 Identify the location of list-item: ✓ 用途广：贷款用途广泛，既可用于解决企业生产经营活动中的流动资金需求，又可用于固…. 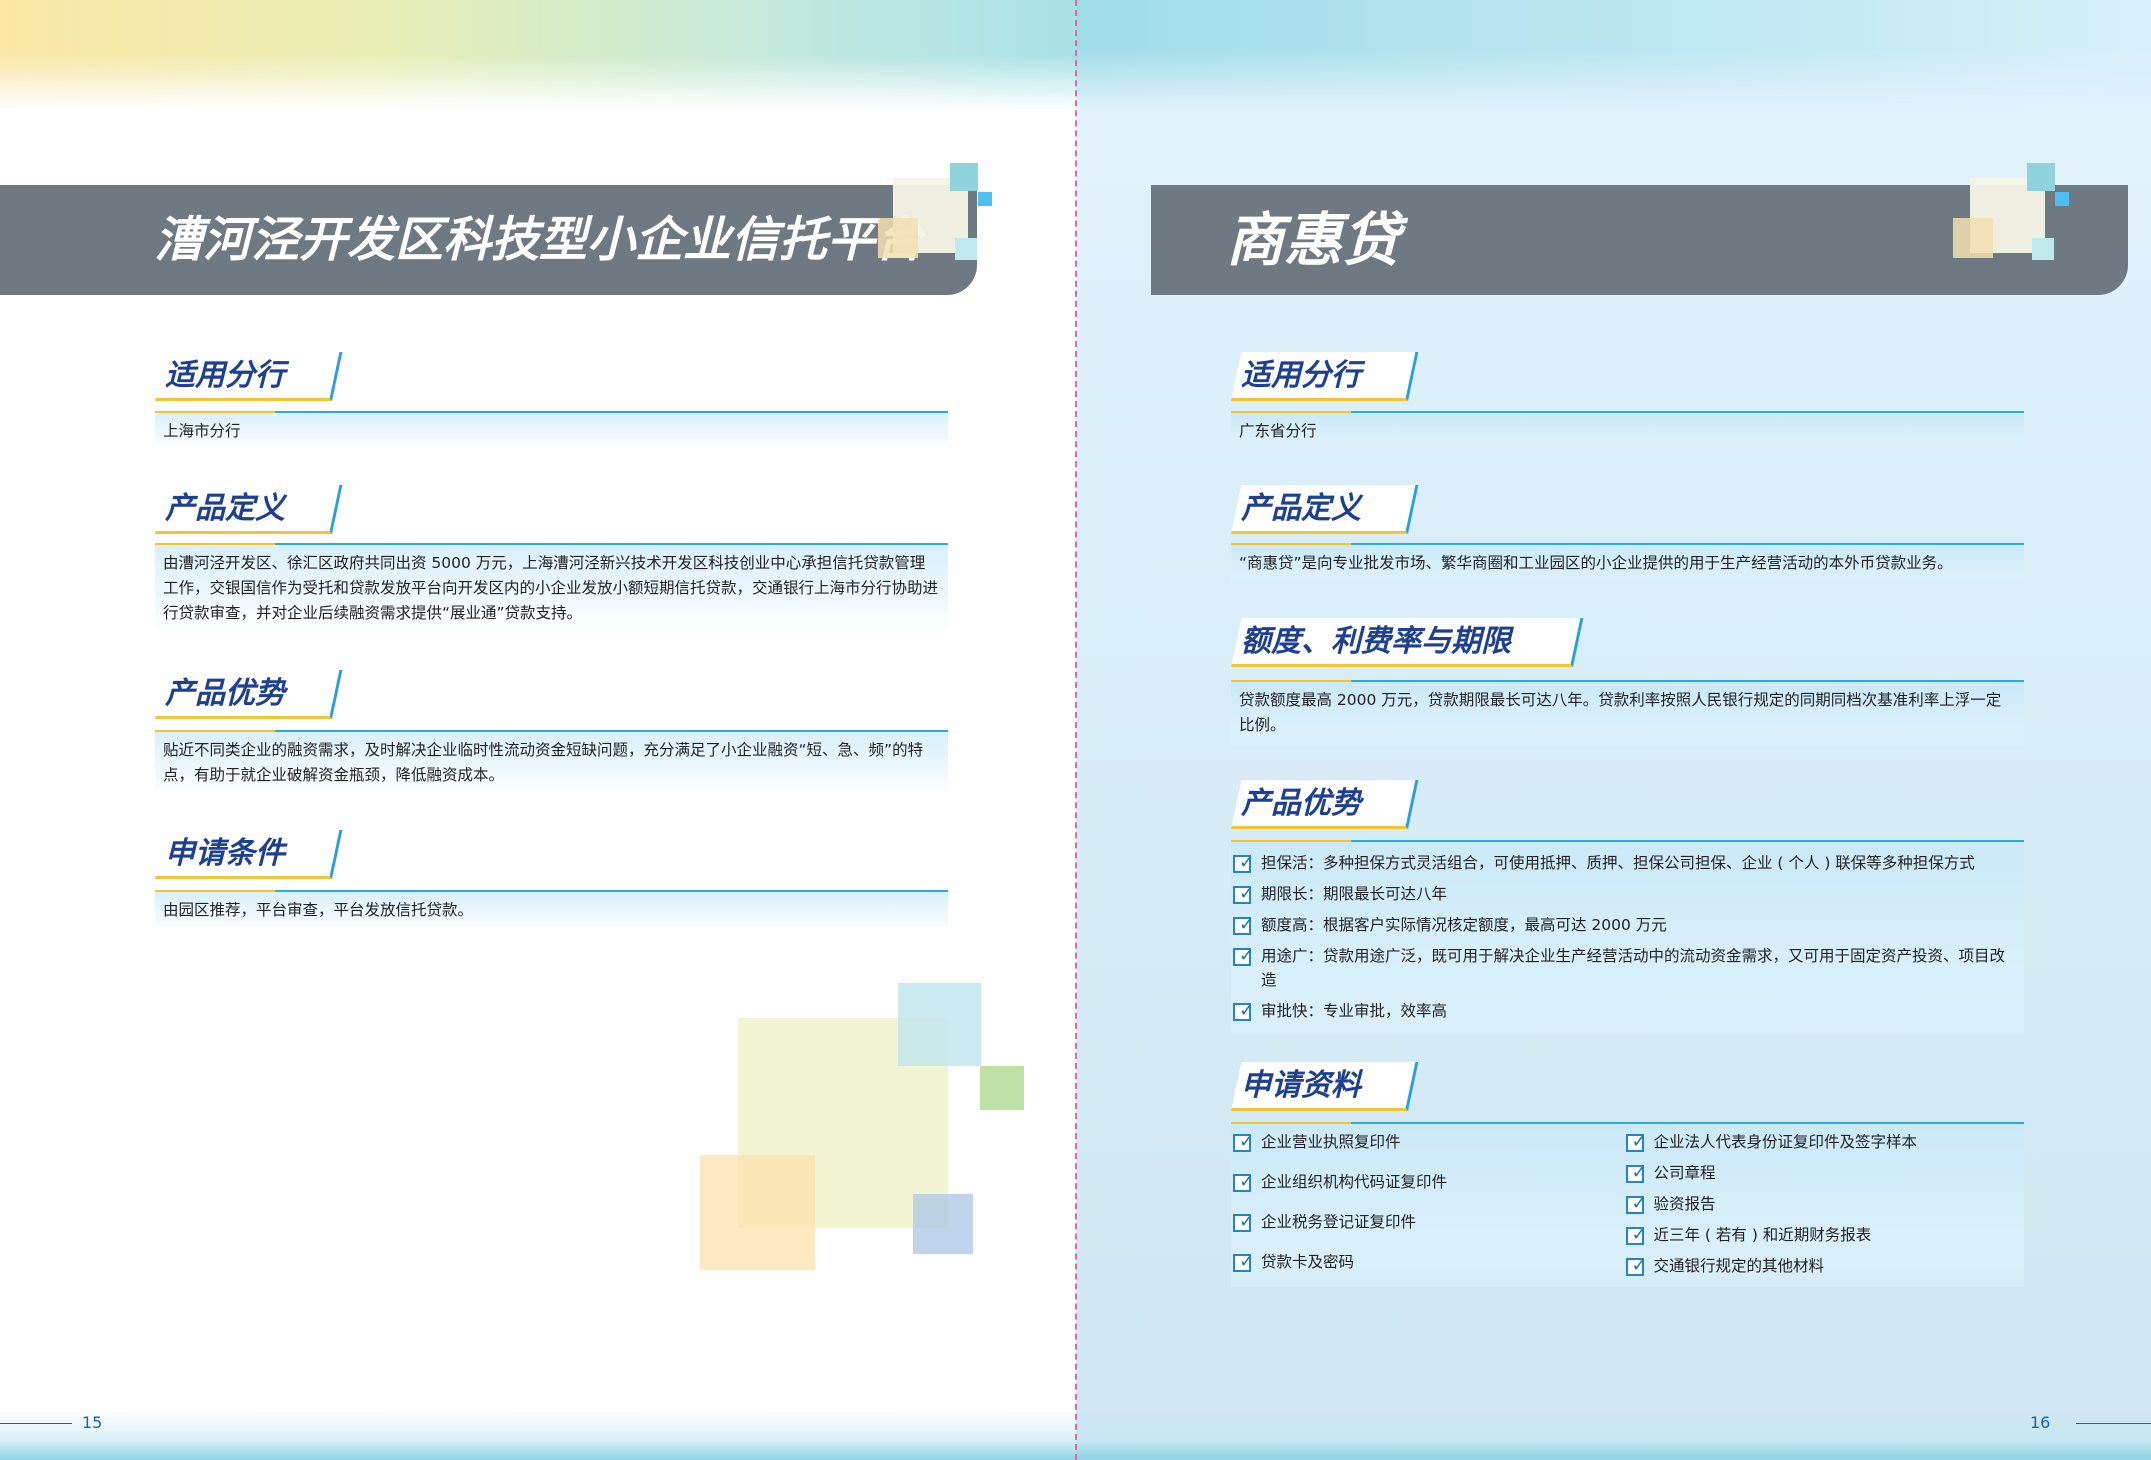
(1623, 968).